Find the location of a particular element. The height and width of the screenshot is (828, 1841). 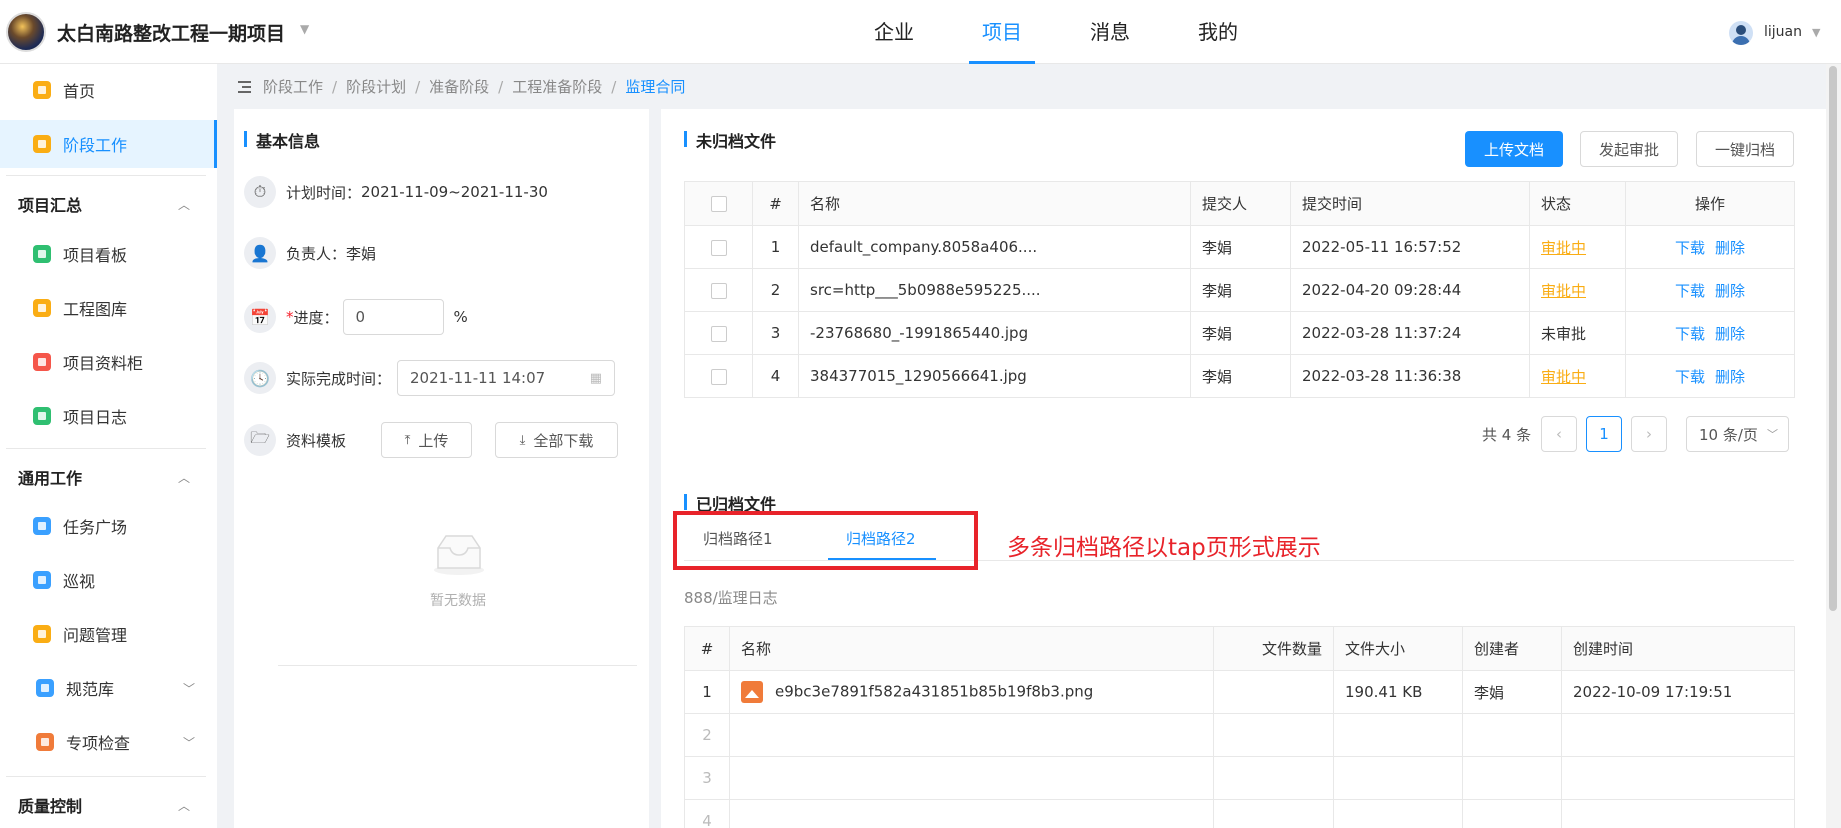

owner-value: 李娟 is located at coordinates (361, 253).